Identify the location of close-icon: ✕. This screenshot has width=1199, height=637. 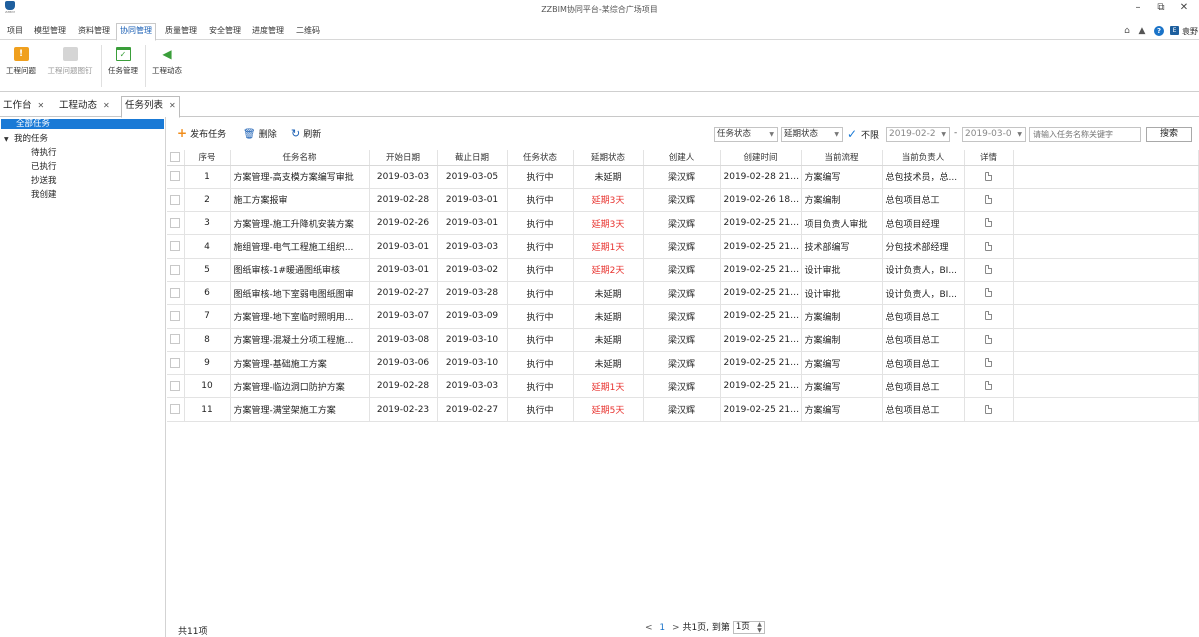
(1184, 7).